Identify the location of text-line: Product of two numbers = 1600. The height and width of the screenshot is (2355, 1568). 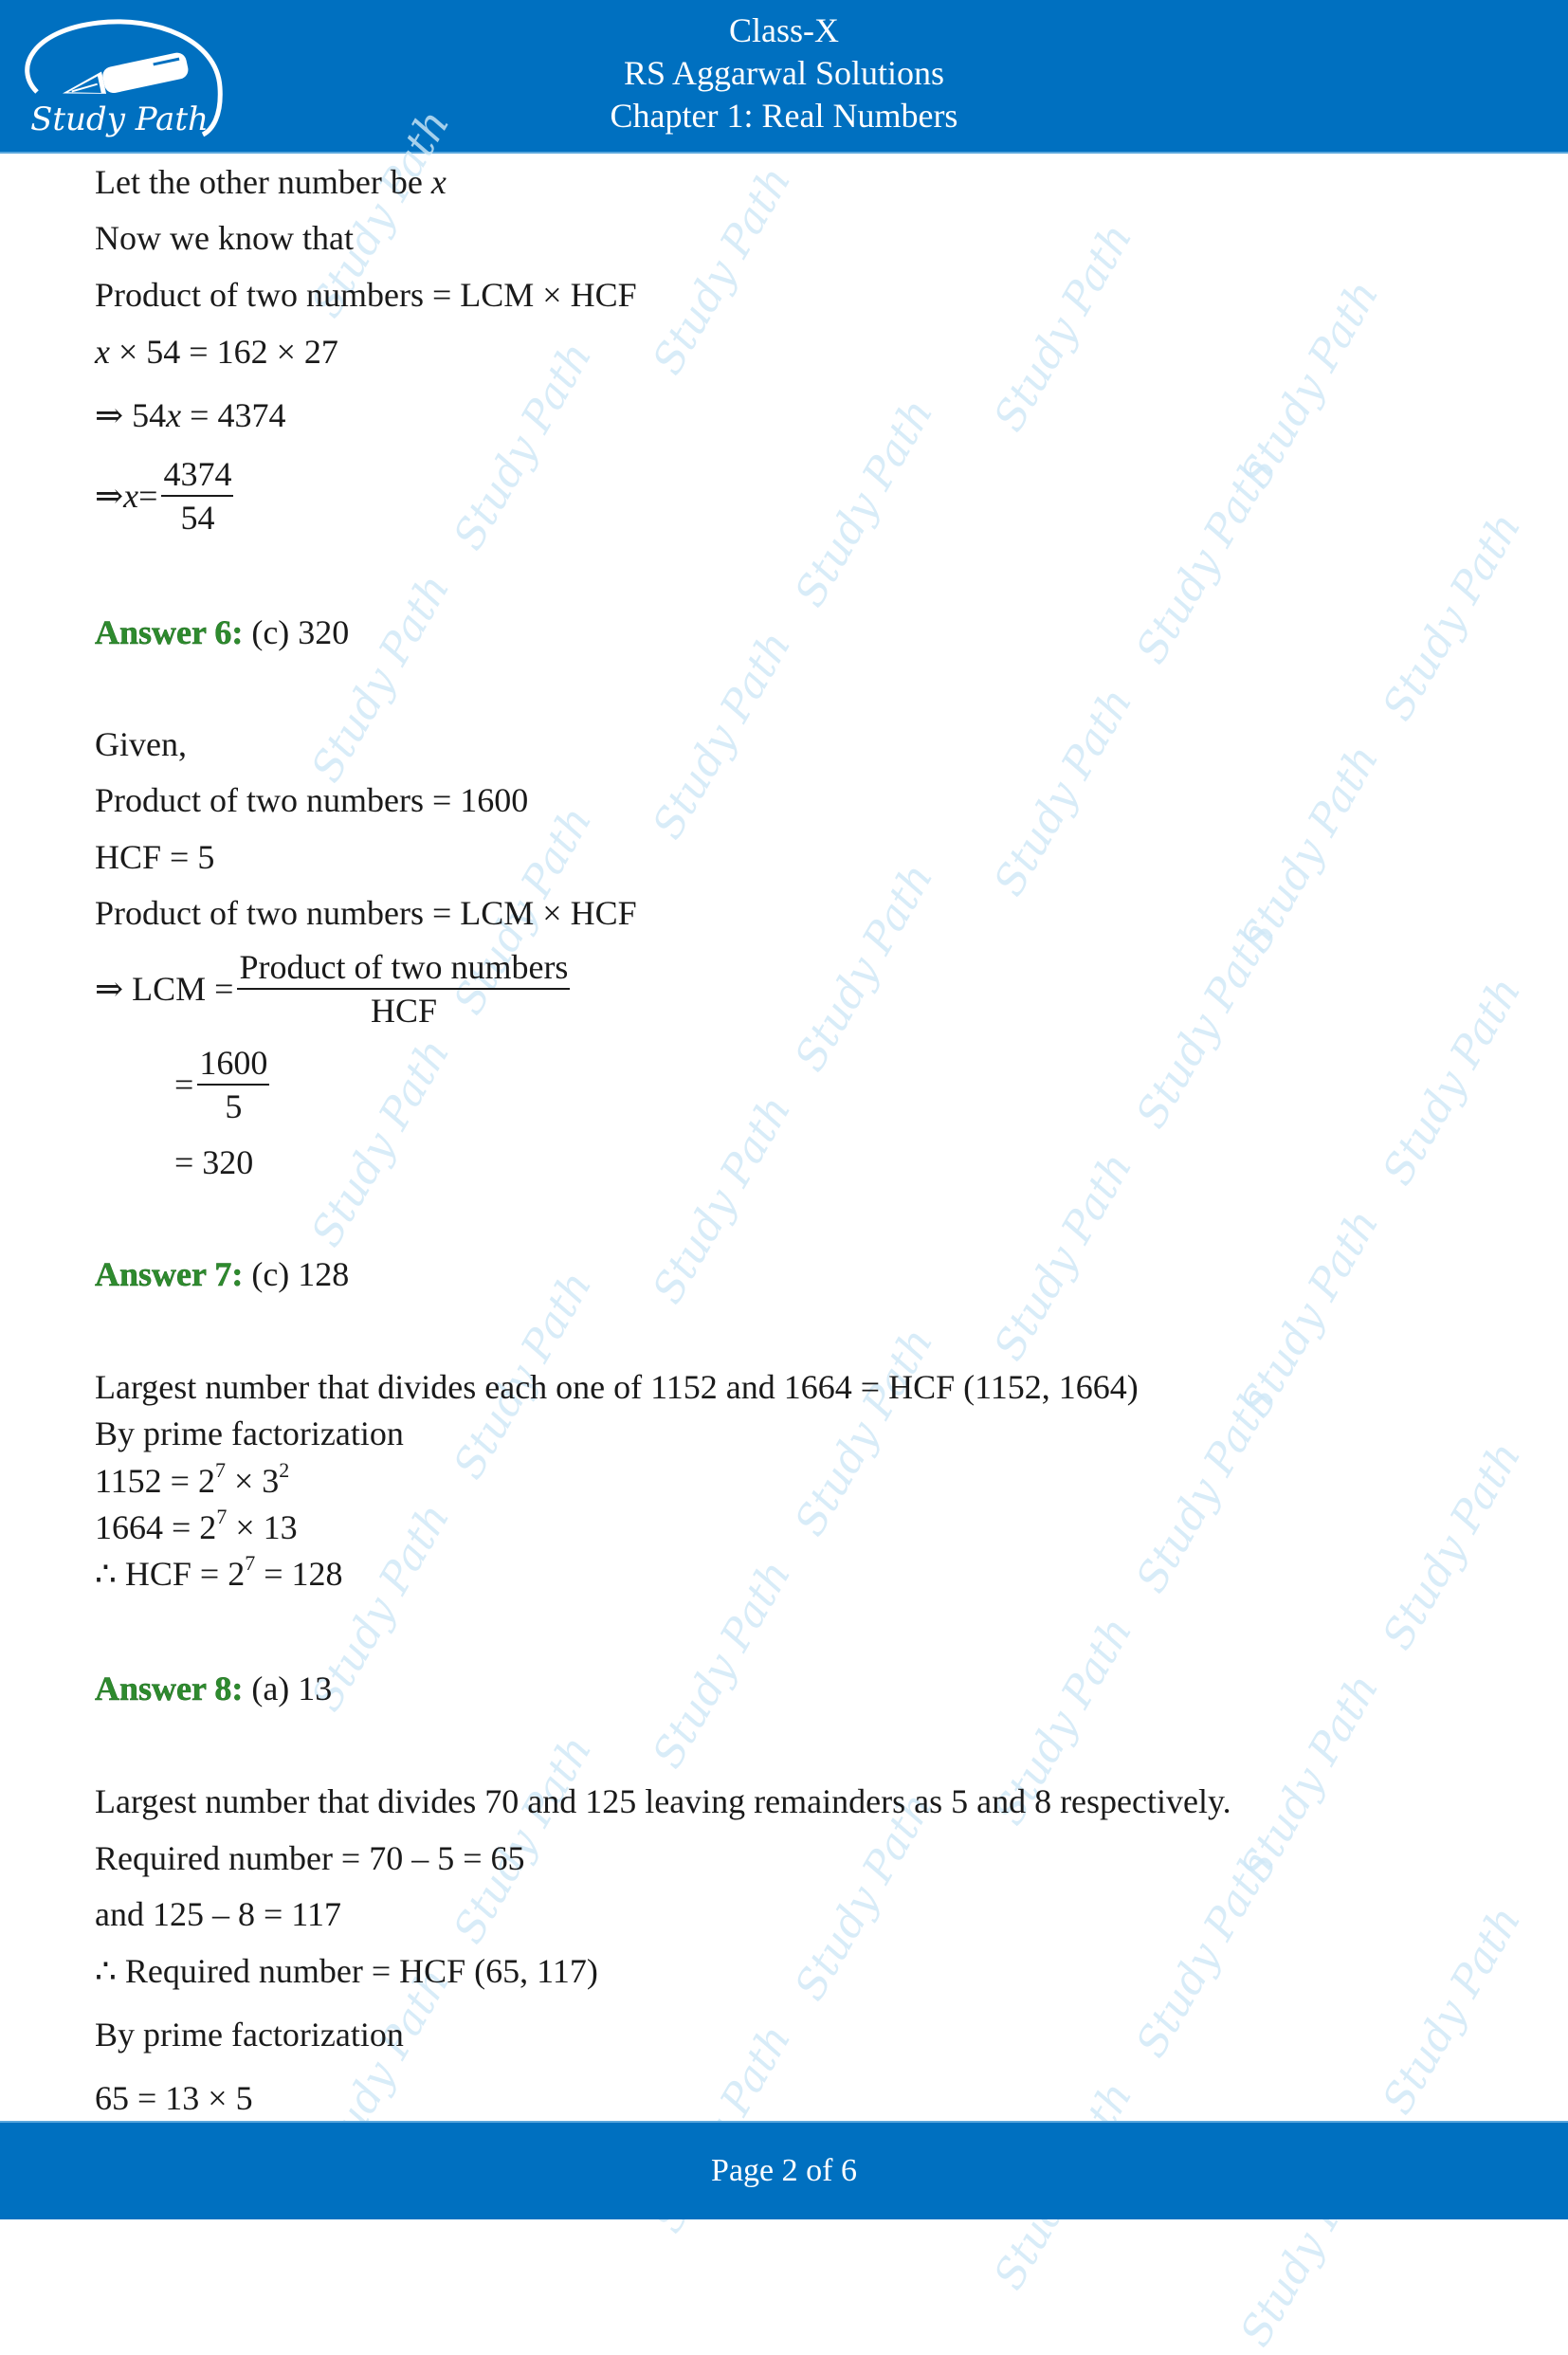
(312, 800).